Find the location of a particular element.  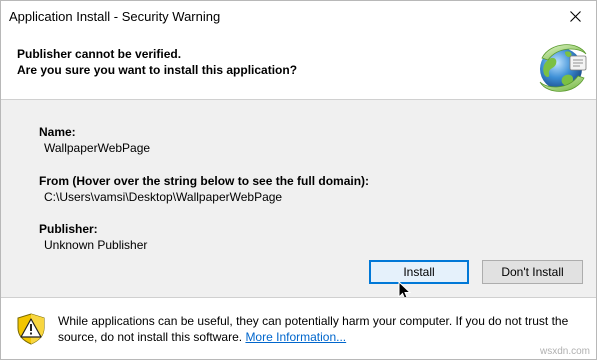

close-icon is located at coordinates (575, 16).